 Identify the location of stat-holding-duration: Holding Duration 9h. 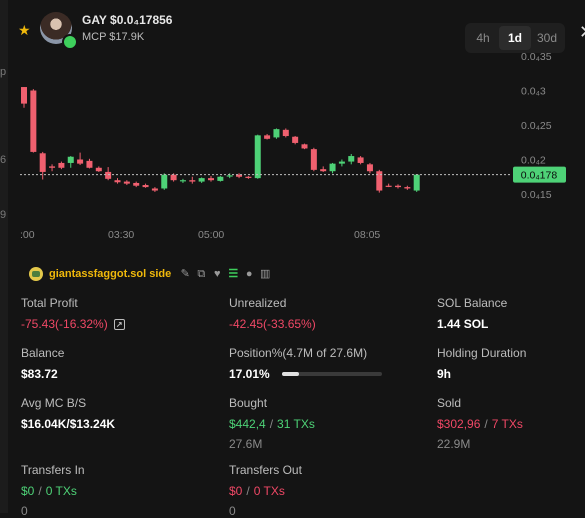
(481, 363).